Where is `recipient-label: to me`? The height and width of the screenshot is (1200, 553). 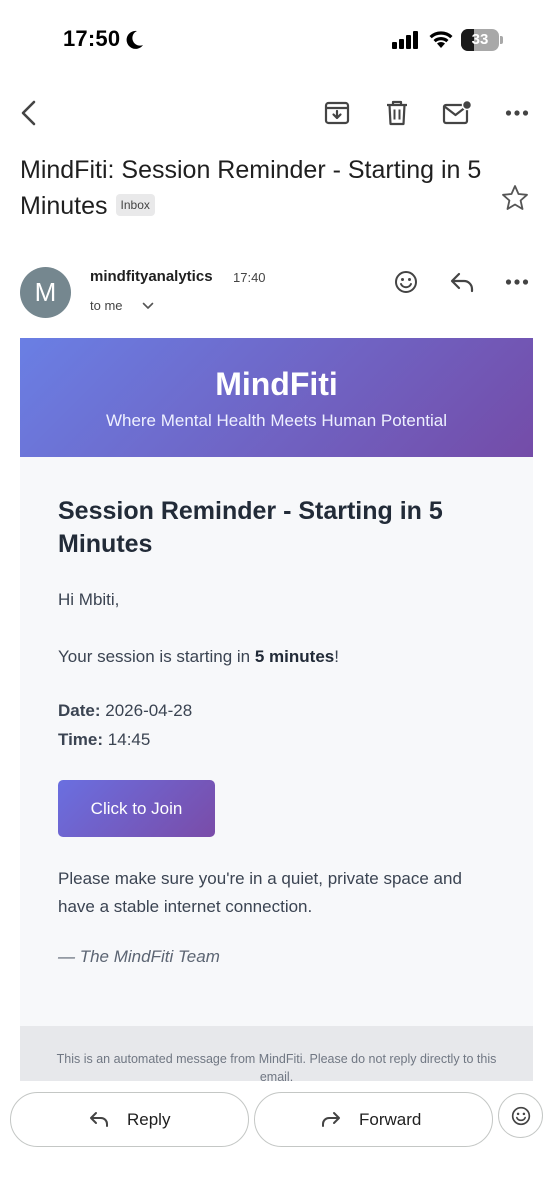
recipient-label: to me is located at coordinates (106, 305).